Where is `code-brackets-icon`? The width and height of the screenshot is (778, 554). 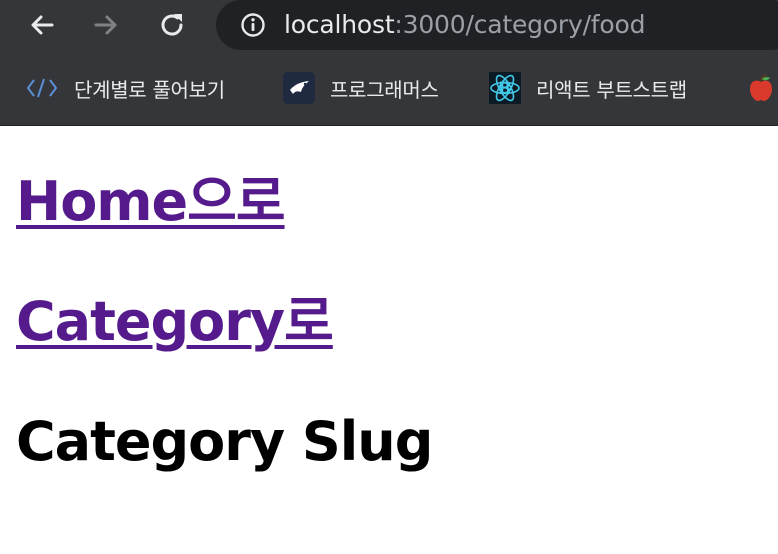
code-brackets-icon is located at coordinates (43, 88).